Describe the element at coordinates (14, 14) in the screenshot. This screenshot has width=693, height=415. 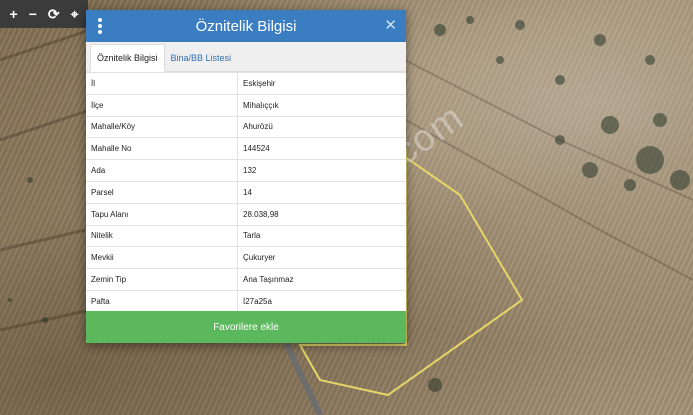
I see `zoom-in-button: +` at that location.